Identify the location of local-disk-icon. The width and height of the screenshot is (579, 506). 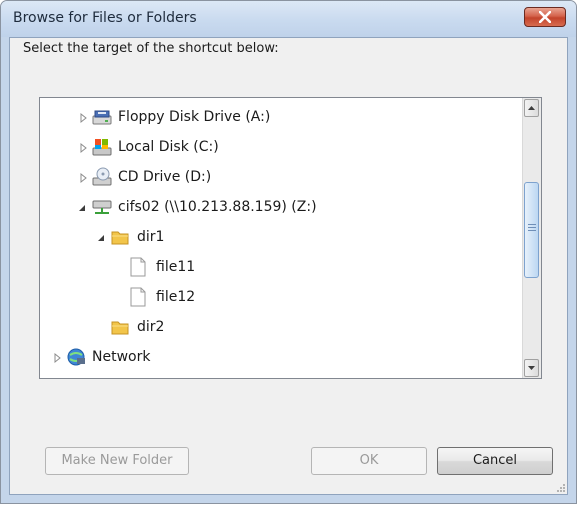
(102, 147).